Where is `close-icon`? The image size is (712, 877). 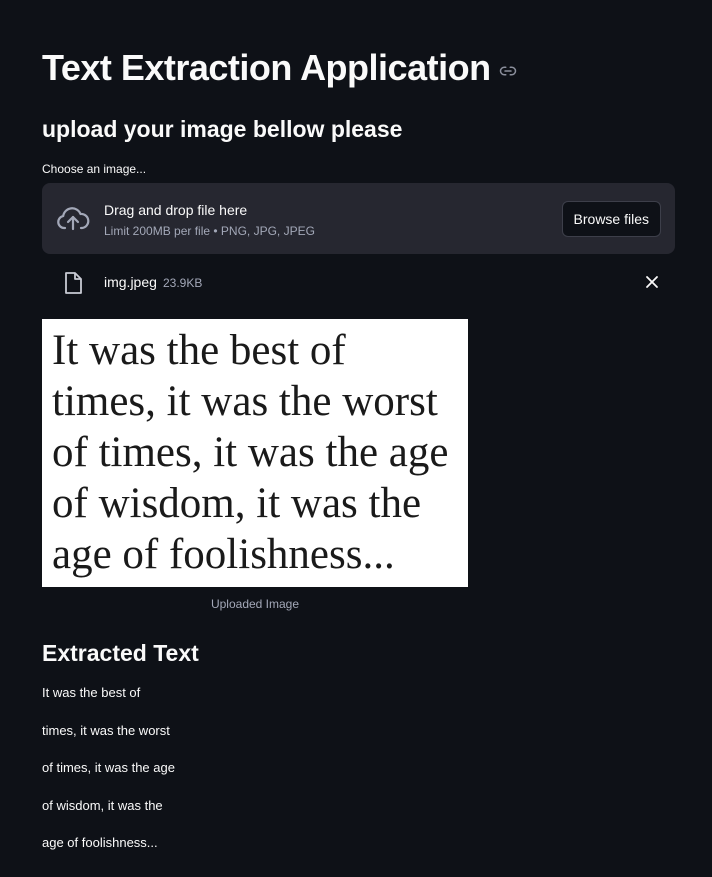 close-icon is located at coordinates (652, 282).